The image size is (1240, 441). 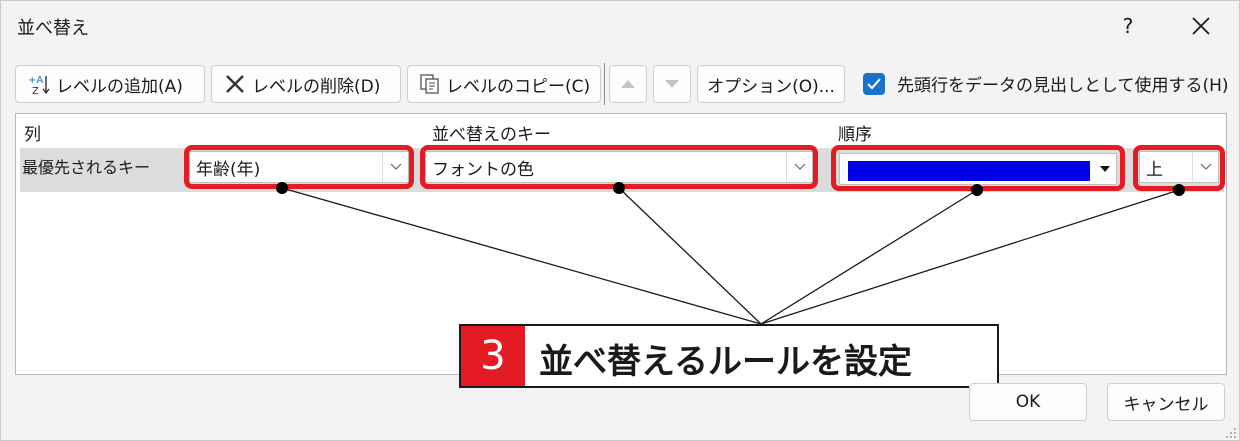 I want to click on ok-button: OK, so click(x=1028, y=402).